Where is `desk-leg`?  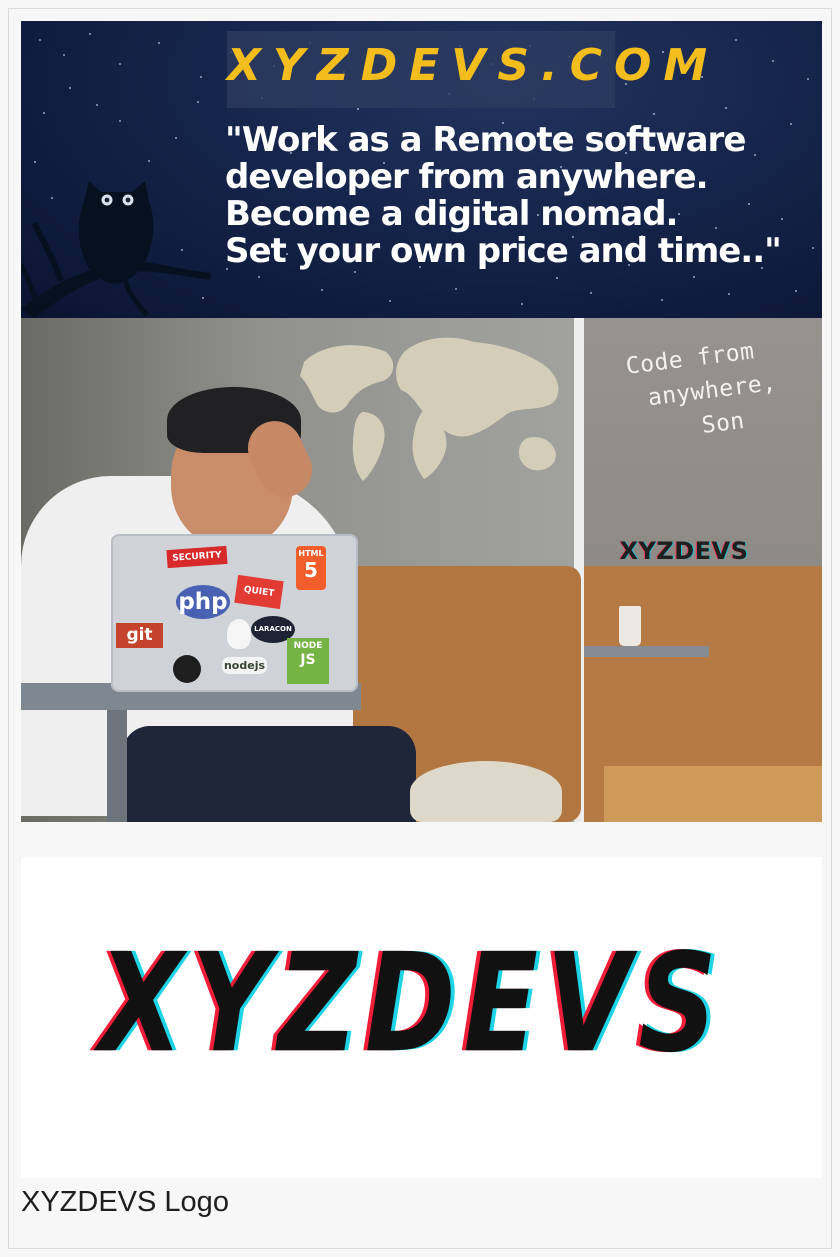 desk-leg is located at coordinates (117, 766).